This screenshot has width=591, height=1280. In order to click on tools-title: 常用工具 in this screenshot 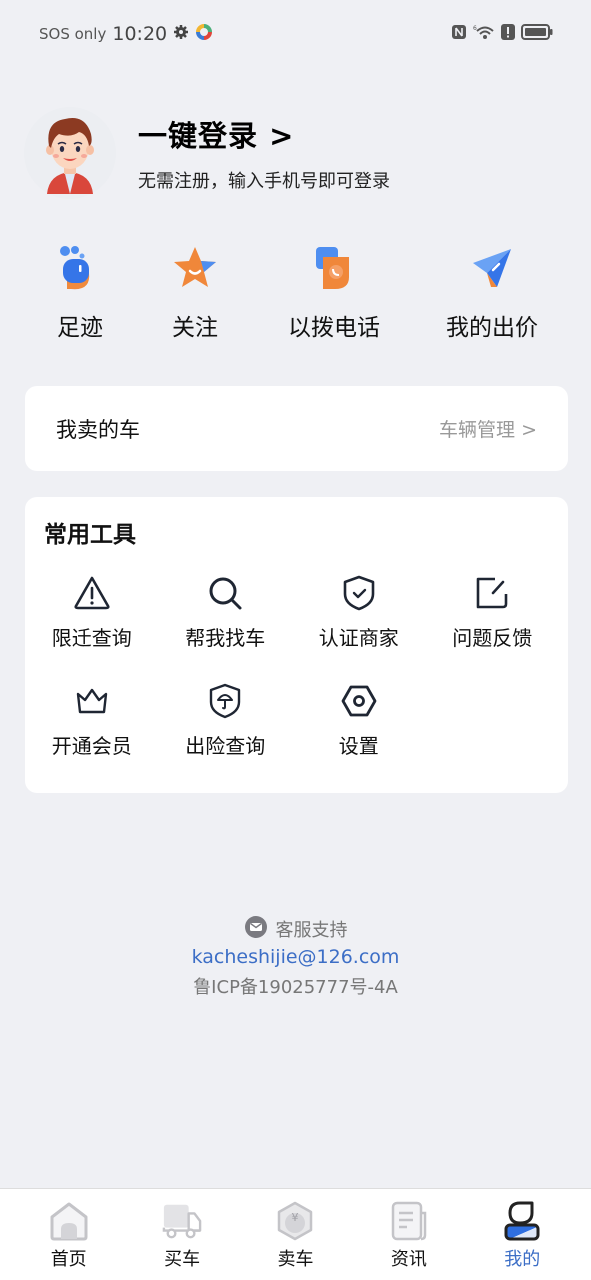, I will do `click(90, 535)`.